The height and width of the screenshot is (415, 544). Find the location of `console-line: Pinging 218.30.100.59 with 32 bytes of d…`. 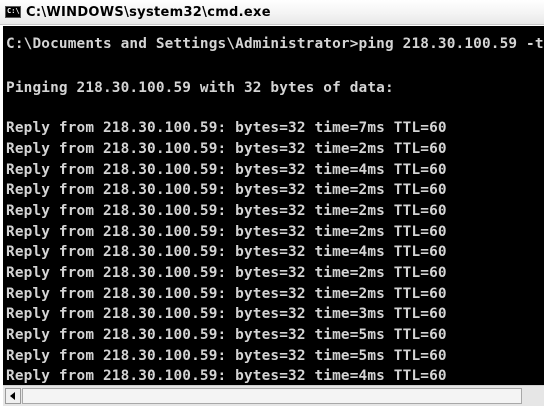

console-line: Pinging 218.30.100.59 with 32 bytes of d… is located at coordinates (200, 88).